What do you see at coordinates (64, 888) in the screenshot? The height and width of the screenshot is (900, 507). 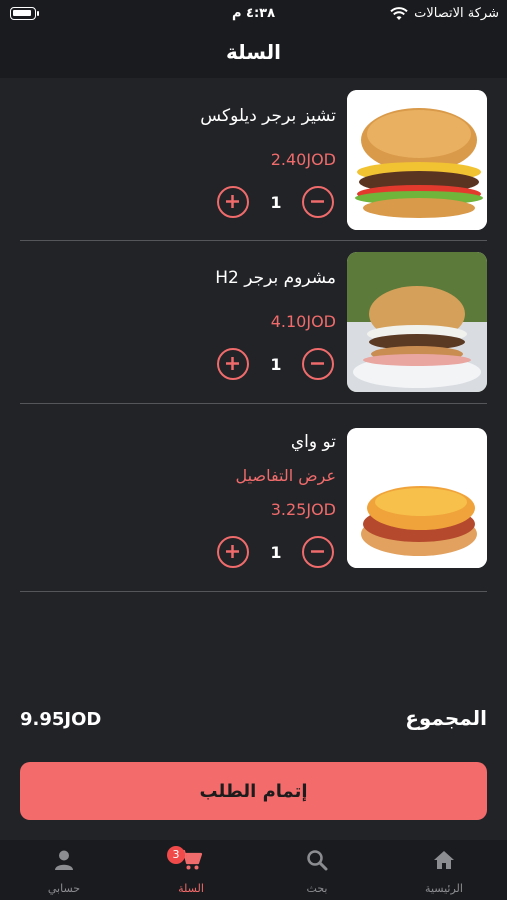 I see `nav-label: حسابي` at bounding box center [64, 888].